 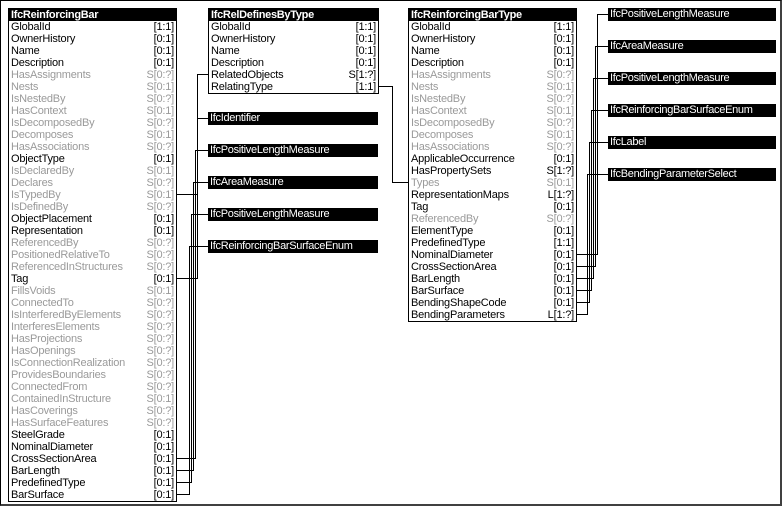 What do you see at coordinates (92, 267) in the screenshot?
I see `attribute-row: ReferencedInStructures S[0:?]` at bounding box center [92, 267].